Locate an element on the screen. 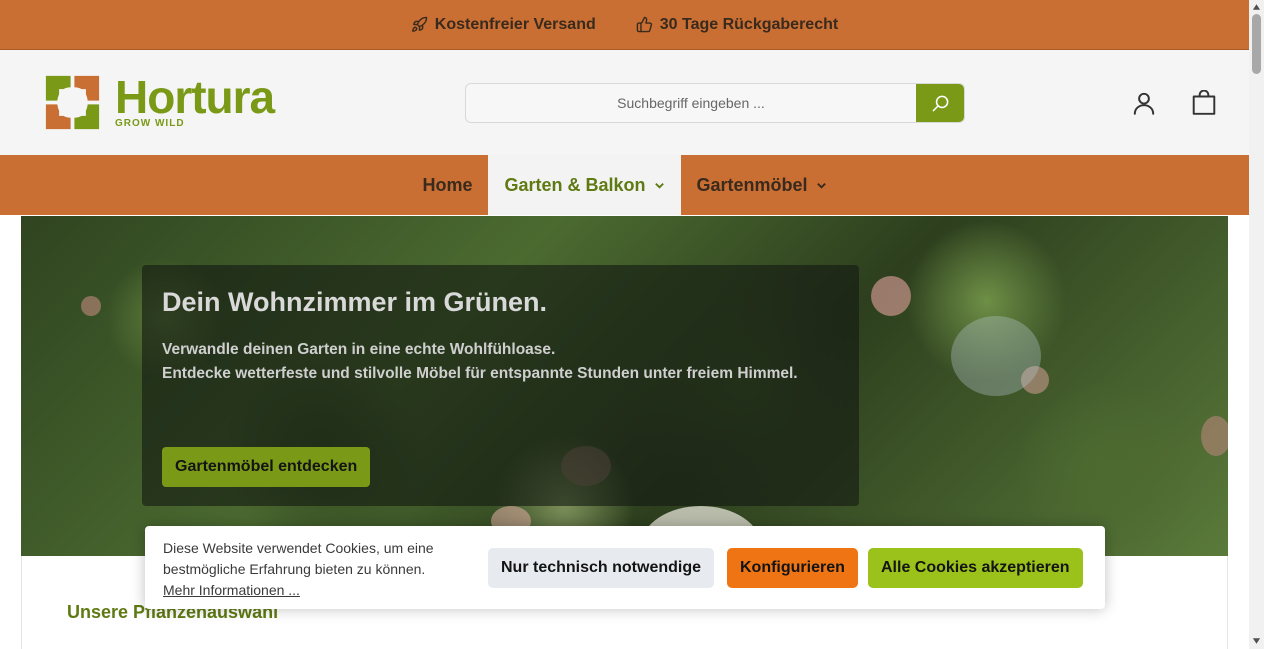 The height and width of the screenshot is (649, 1264). logo-mark-icon is located at coordinates (72, 102).